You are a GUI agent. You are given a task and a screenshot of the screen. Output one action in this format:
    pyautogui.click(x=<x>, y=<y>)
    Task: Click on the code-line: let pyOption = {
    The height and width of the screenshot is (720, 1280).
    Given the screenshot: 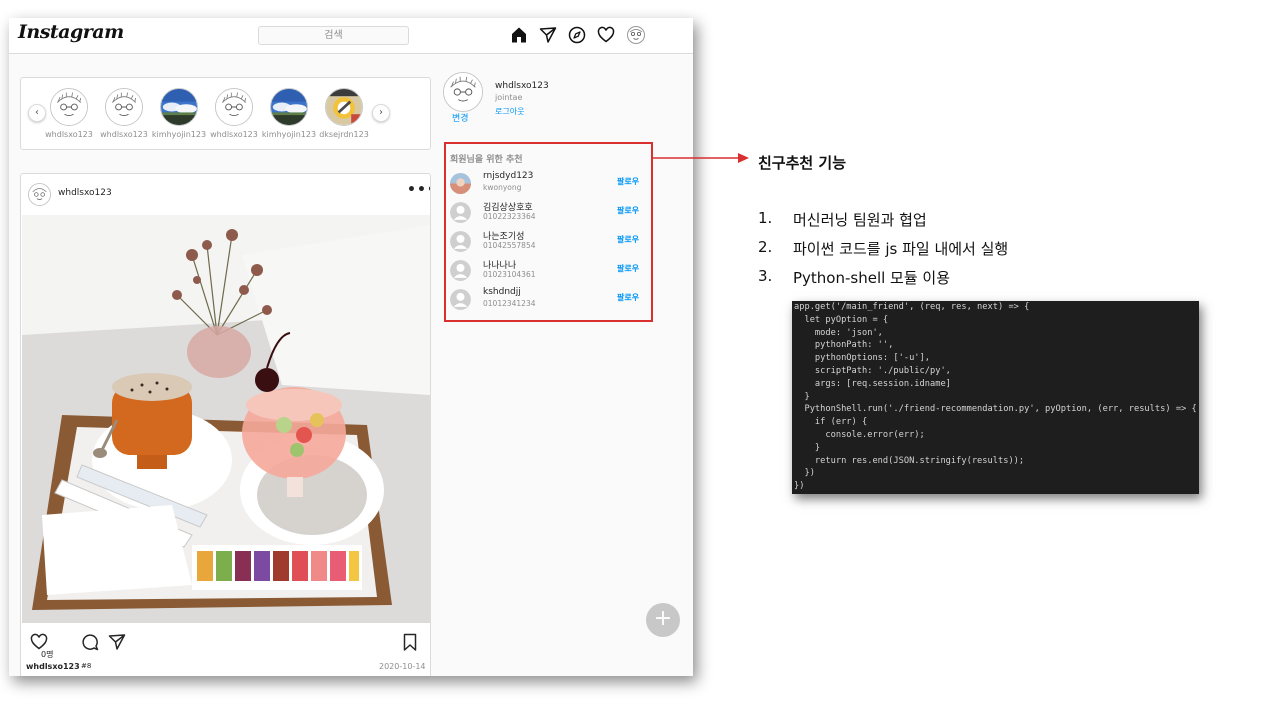 What is the action you would take?
    pyautogui.click(x=841, y=319)
    